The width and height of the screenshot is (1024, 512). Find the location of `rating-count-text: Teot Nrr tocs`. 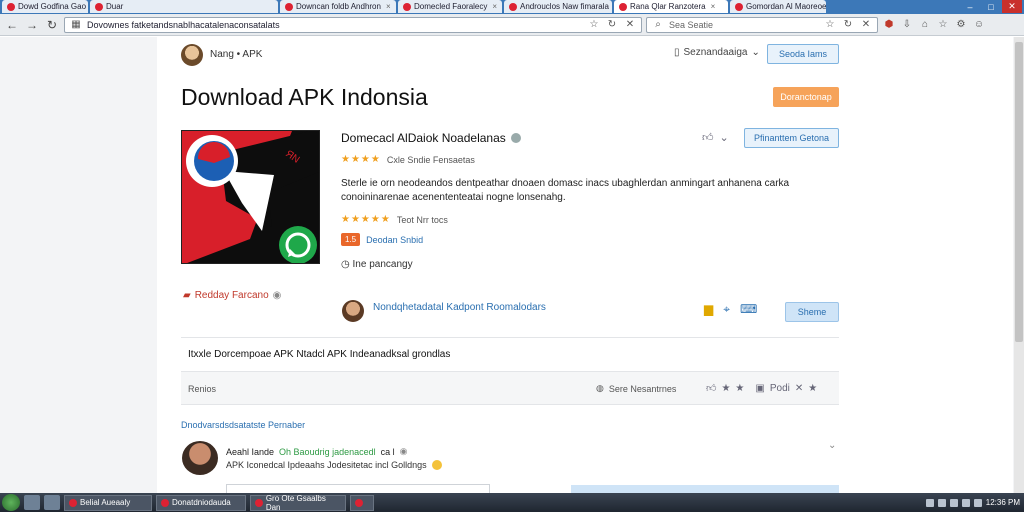

rating-count-text: Teot Nrr tocs is located at coordinates (422, 219).